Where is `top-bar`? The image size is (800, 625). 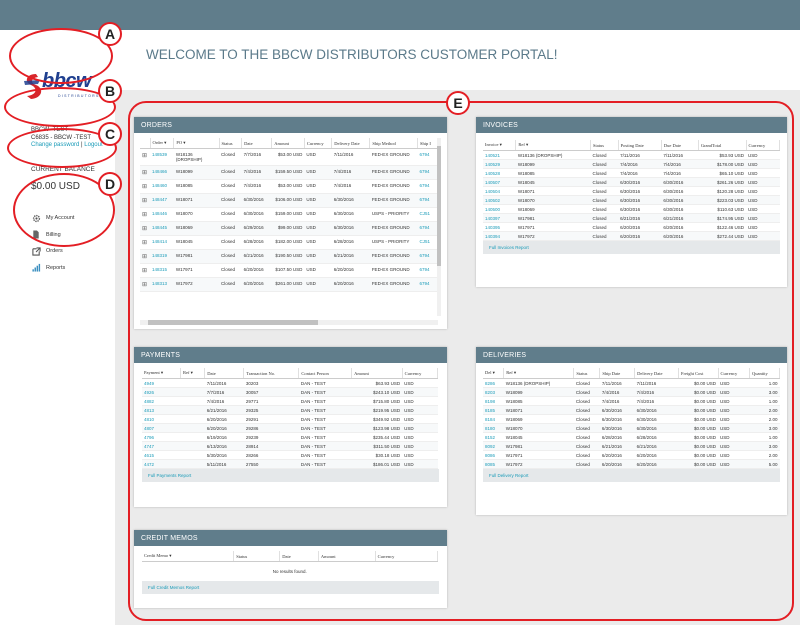 top-bar is located at coordinates (400, 15).